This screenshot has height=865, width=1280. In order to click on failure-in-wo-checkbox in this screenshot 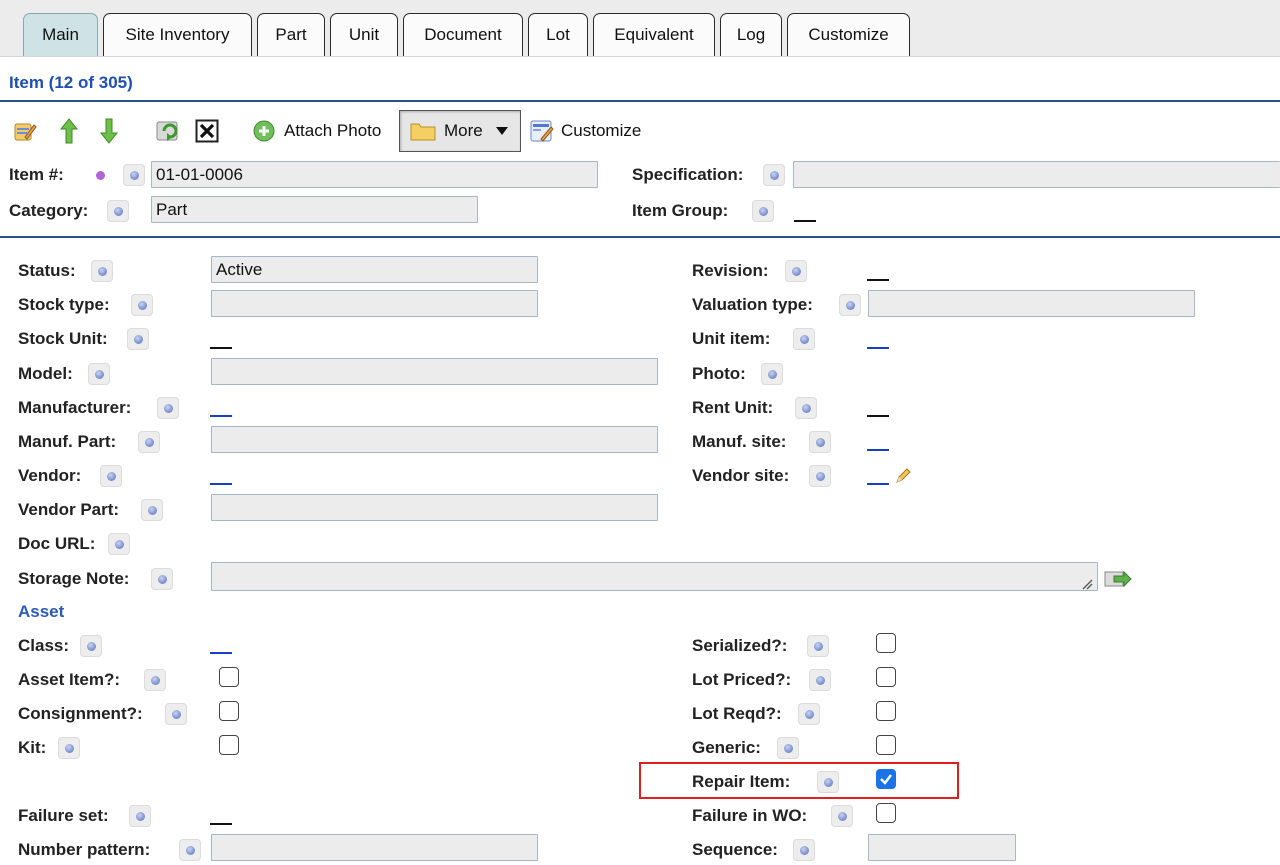, I will do `click(886, 813)`.